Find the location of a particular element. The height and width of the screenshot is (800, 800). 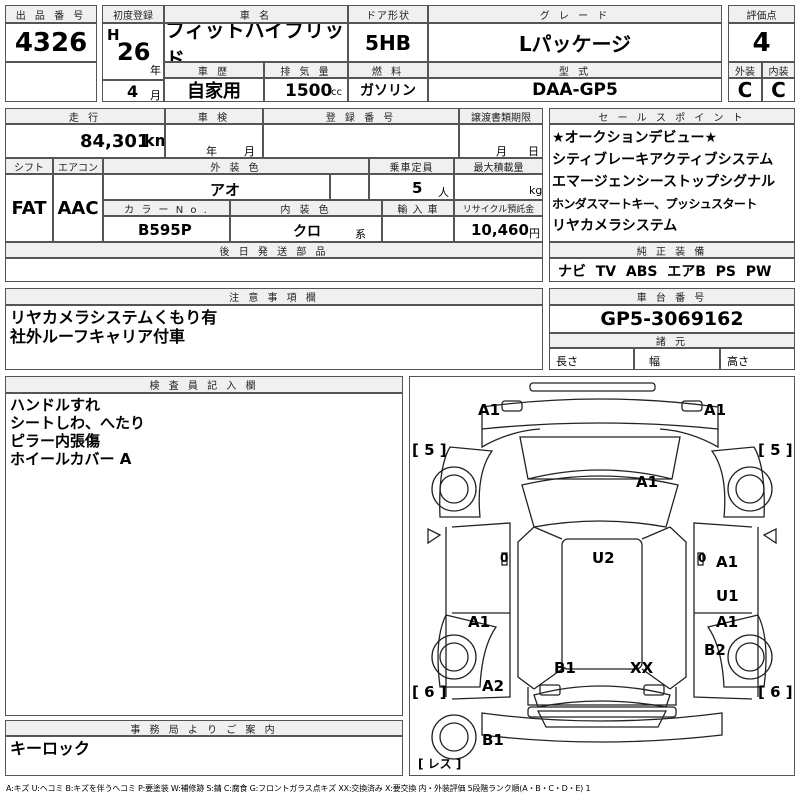

interior-color-cell: クロ 系 is located at coordinates (306, 229).